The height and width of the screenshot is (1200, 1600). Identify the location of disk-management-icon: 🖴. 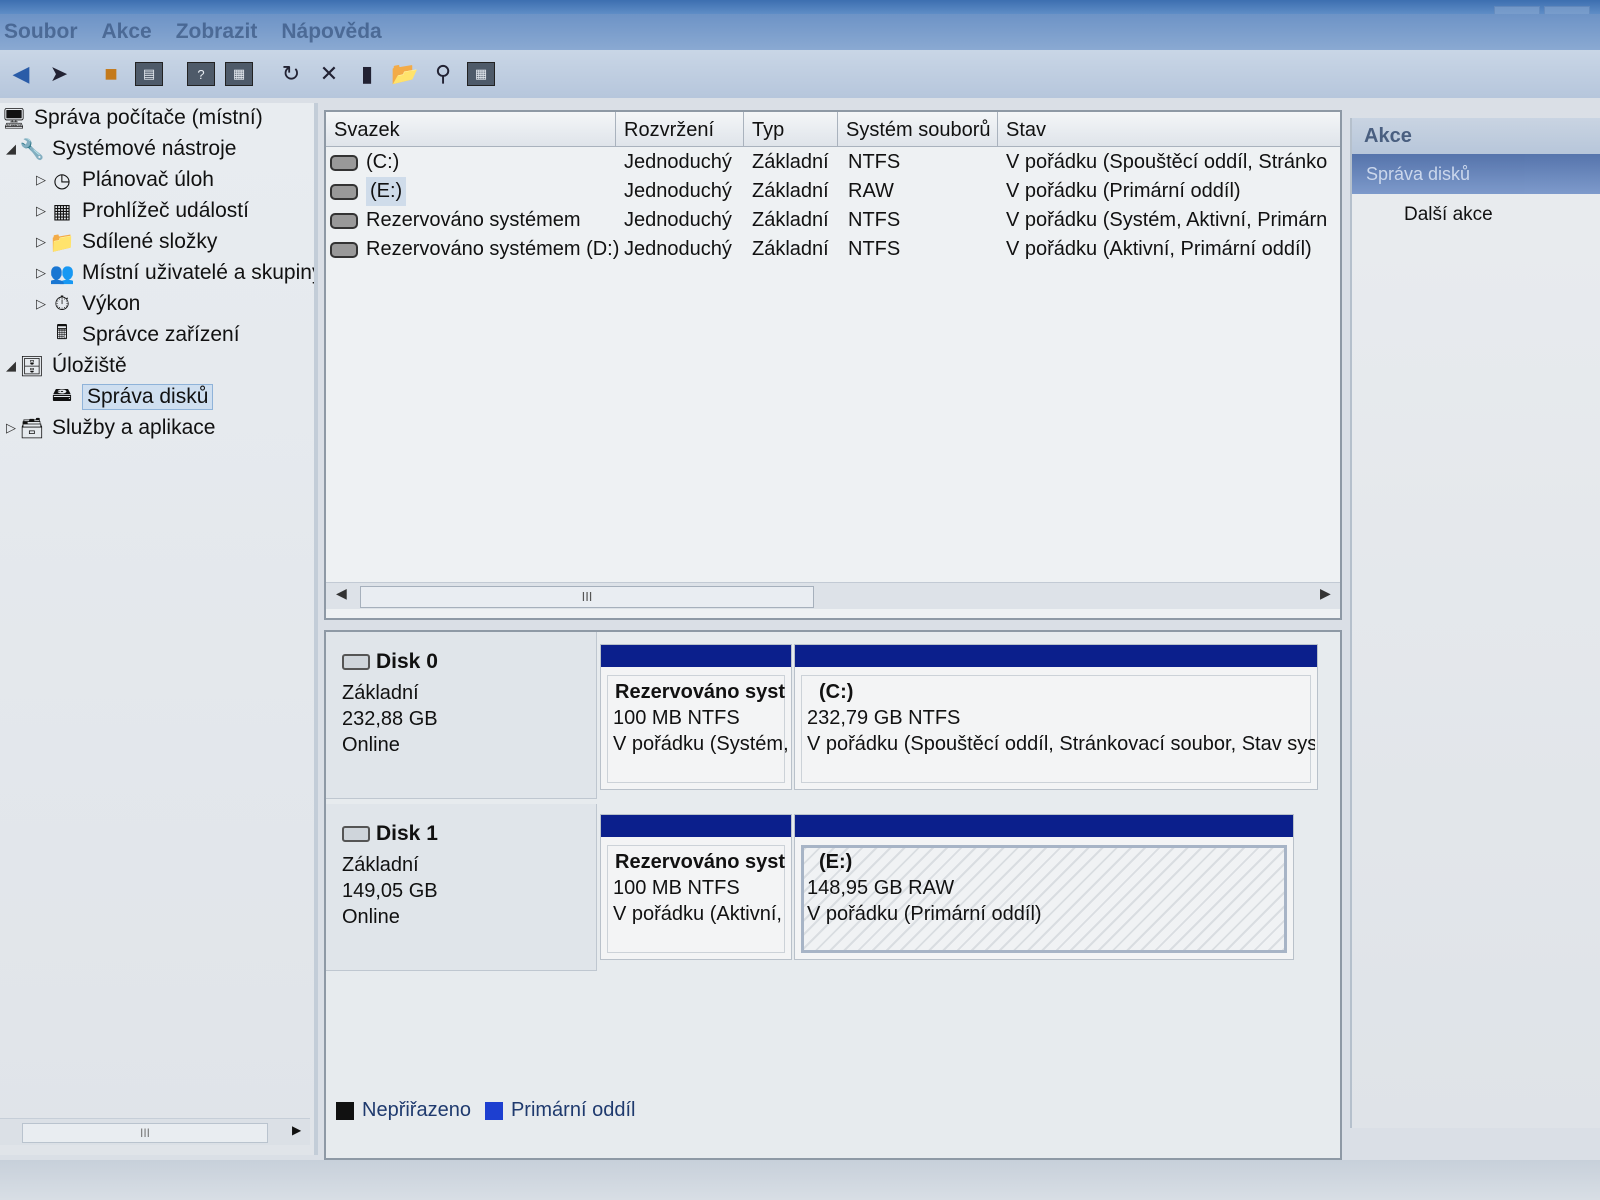
(62, 395).